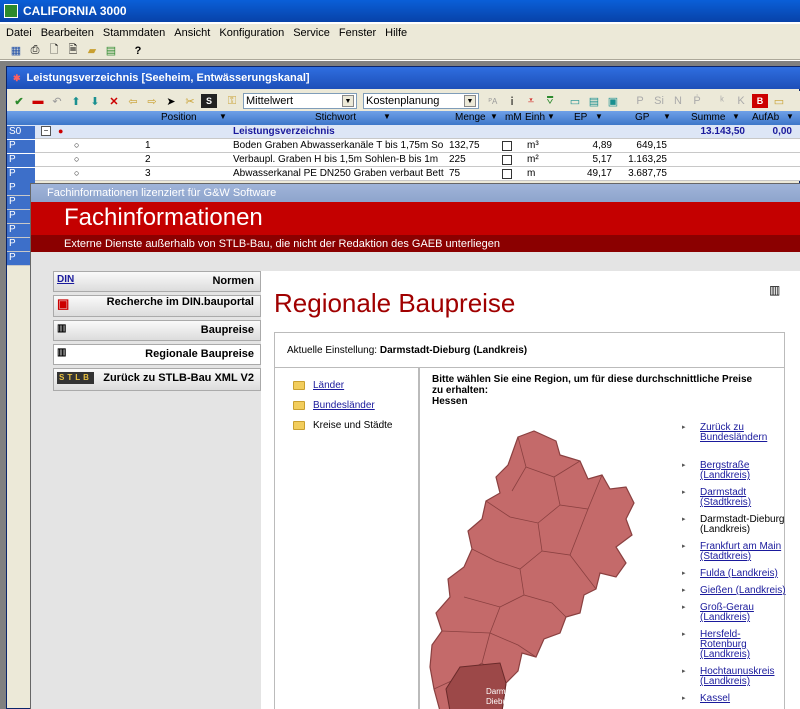 The height and width of the screenshot is (709, 800). I want to click on collapse-icon: −, so click(46, 131).